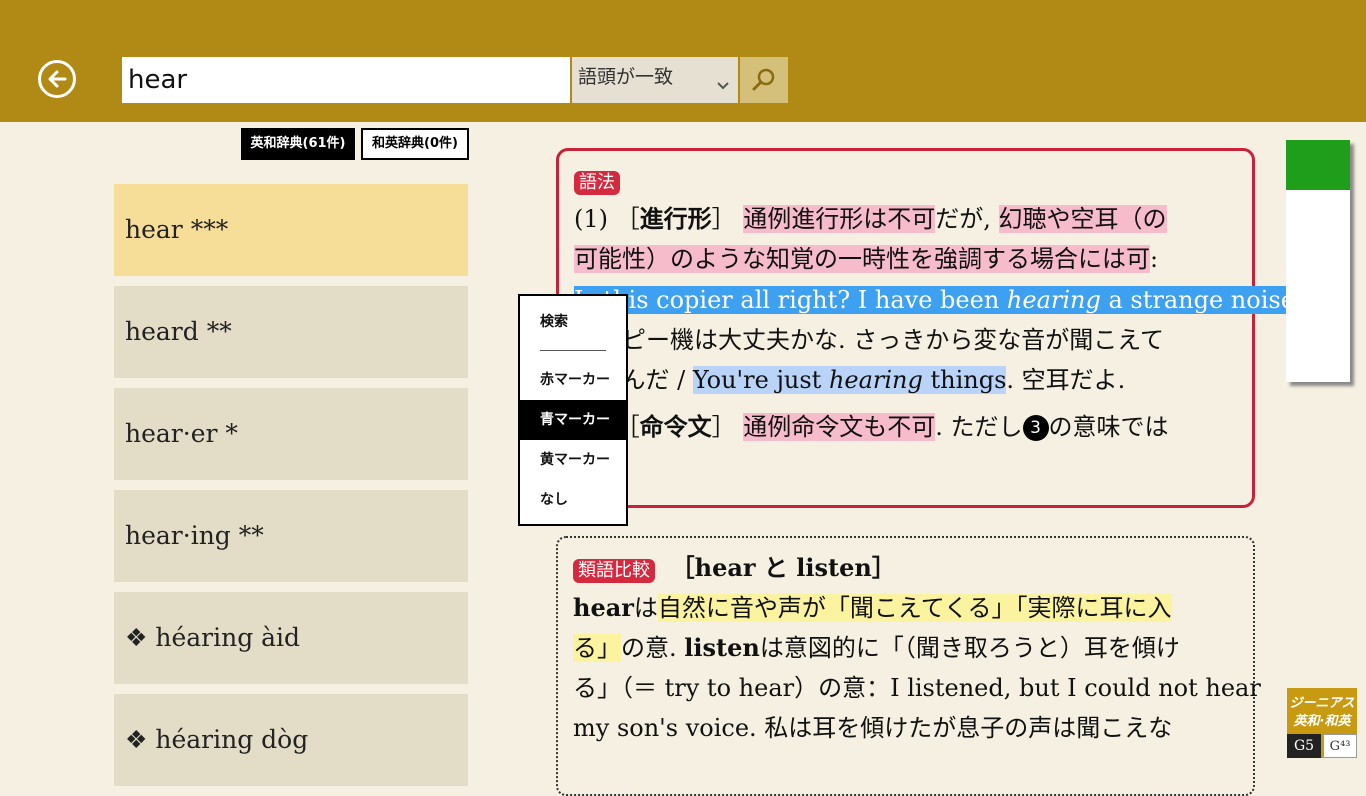 Image resolution: width=1366 pixels, height=796 pixels. I want to click on match-mode-select: 語頭が一致, so click(655, 80).